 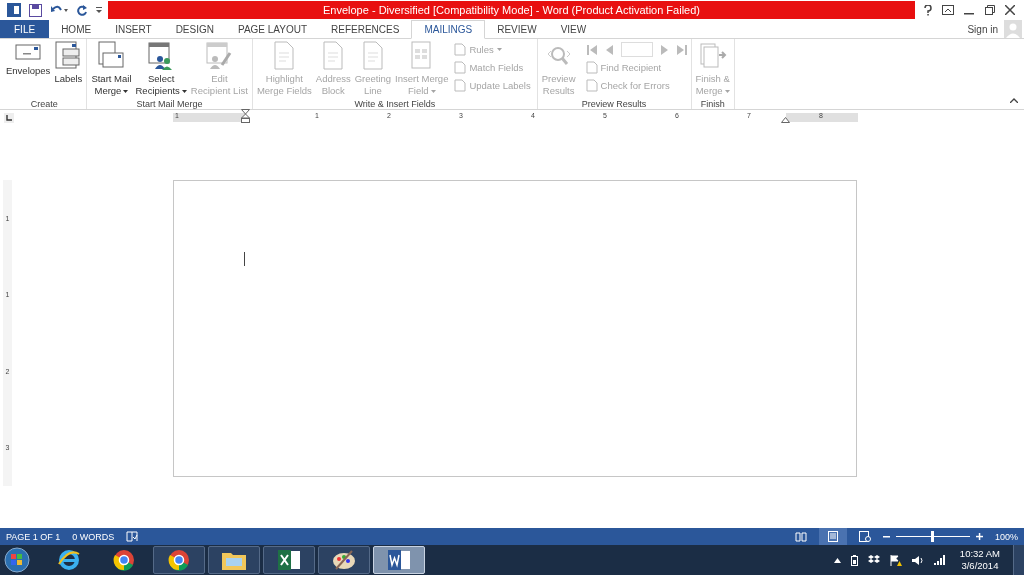 I want to click on text-cursor, so click(x=244, y=259).